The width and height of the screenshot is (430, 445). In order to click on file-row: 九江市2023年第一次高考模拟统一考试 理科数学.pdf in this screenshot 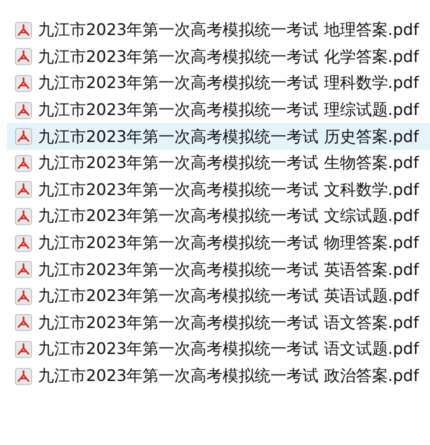, I will do `click(218, 83)`.